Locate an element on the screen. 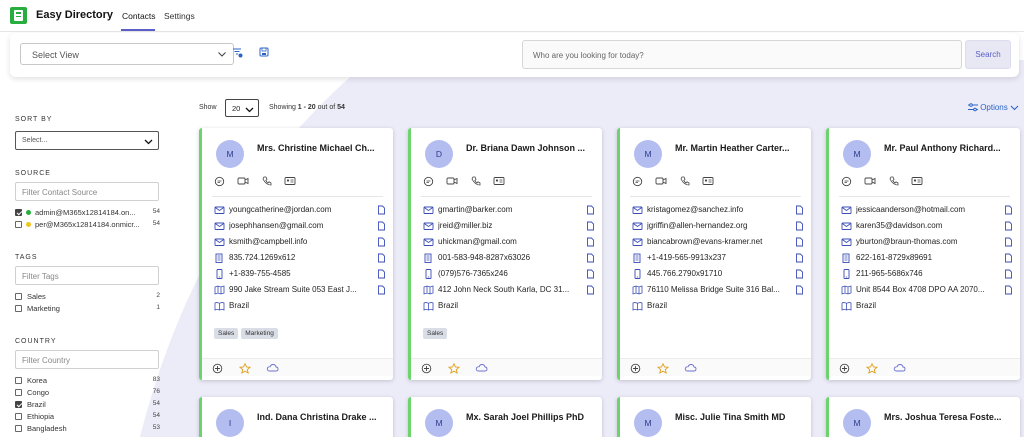 The width and height of the screenshot is (1024, 437). options-button: Options is located at coordinates (993, 107).